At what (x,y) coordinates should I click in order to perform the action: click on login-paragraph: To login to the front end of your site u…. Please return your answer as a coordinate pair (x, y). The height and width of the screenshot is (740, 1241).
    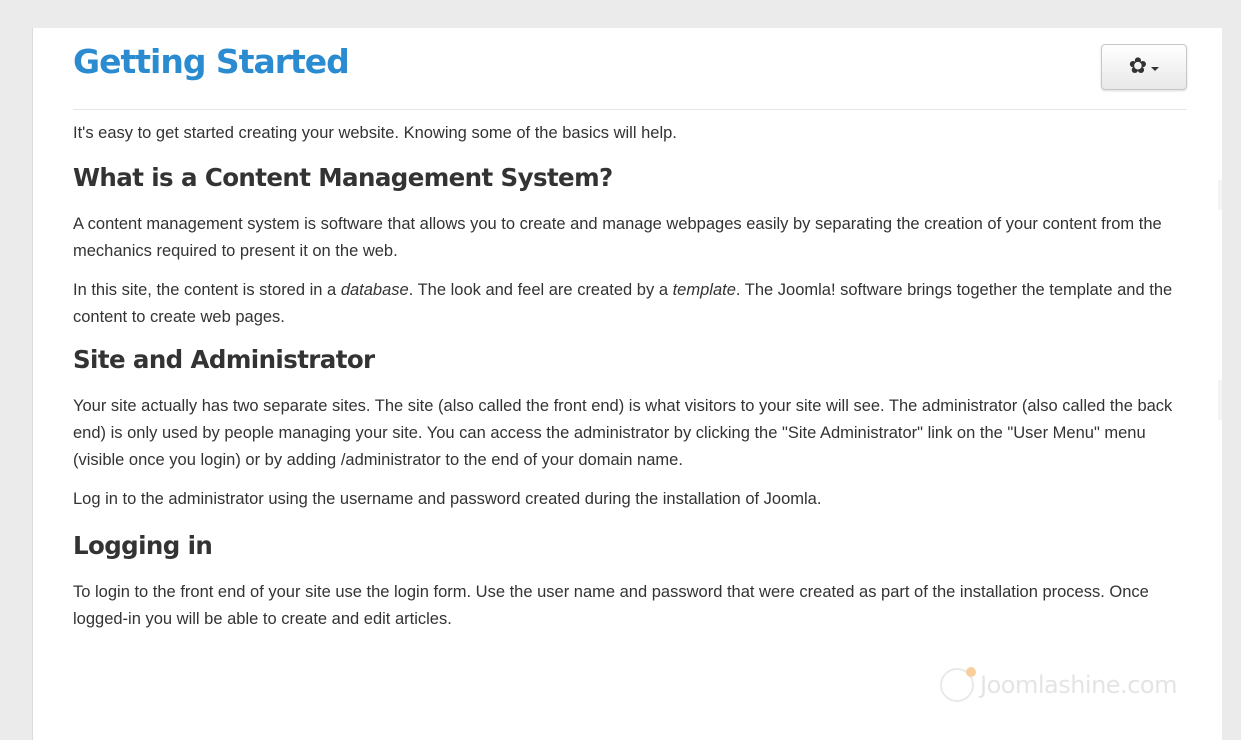
    Looking at the image, I should click on (611, 605).